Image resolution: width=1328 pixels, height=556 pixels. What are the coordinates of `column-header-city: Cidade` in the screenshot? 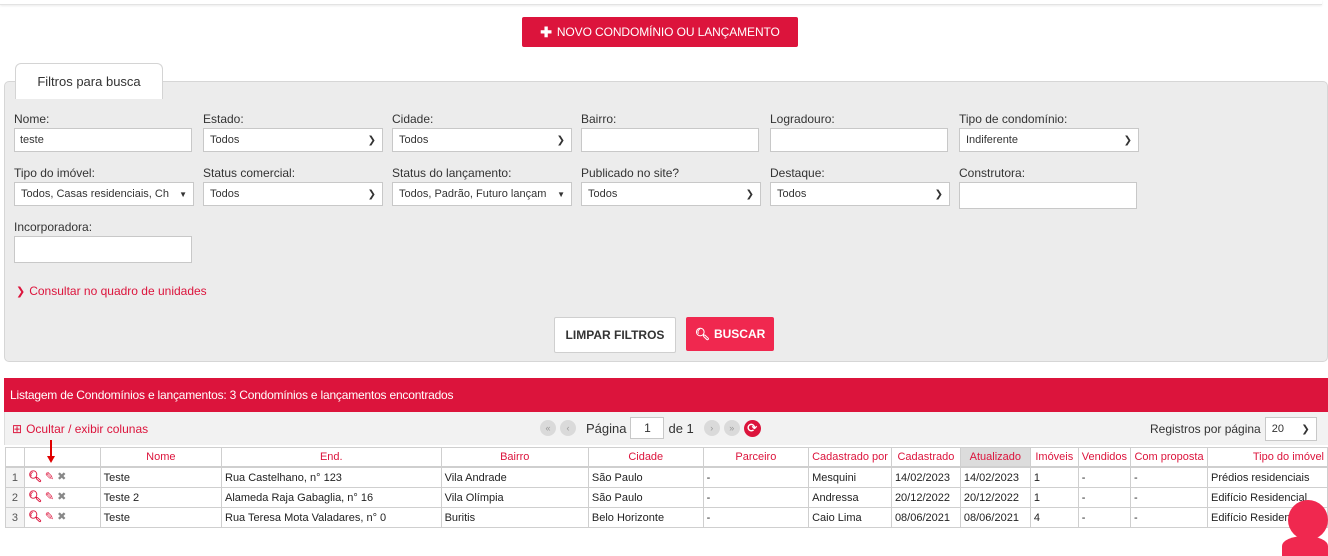 It's located at (645, 457).